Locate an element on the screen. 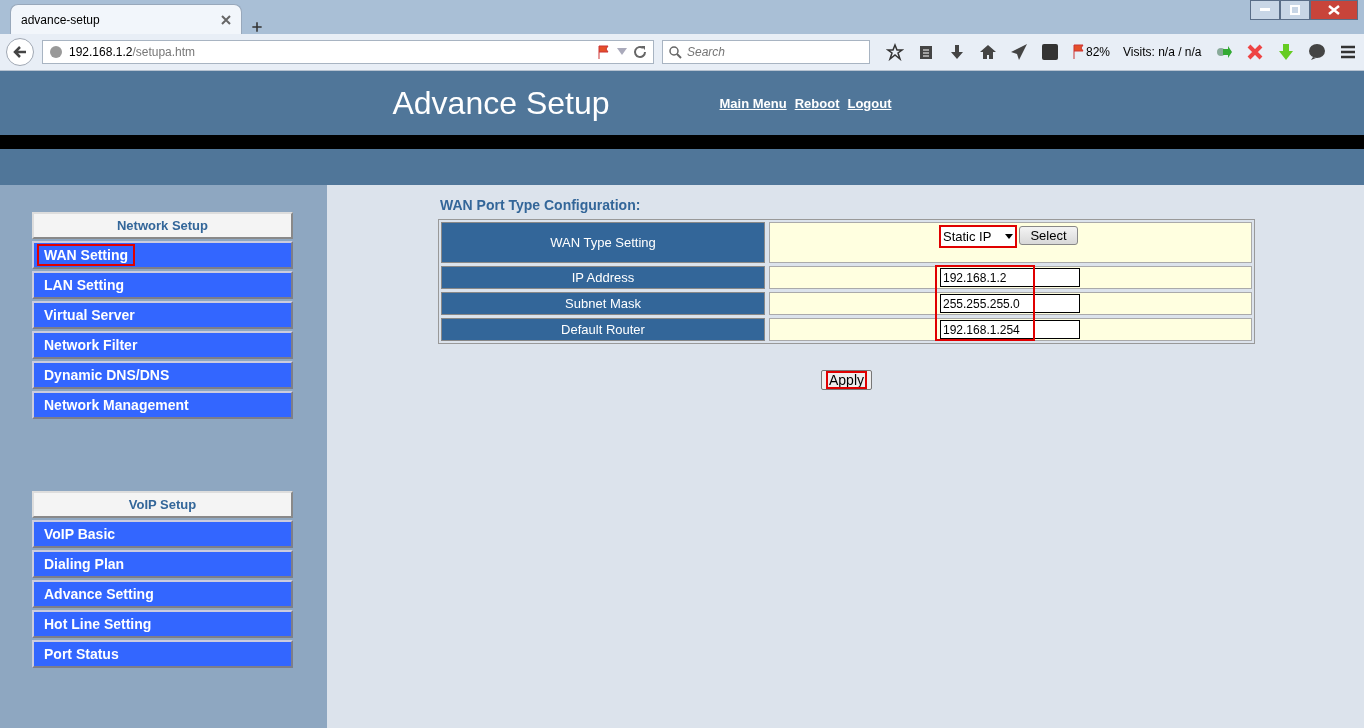 This screenshot has width=1364, height=728. back-arrow-icon is located at coordinates (20, 52).